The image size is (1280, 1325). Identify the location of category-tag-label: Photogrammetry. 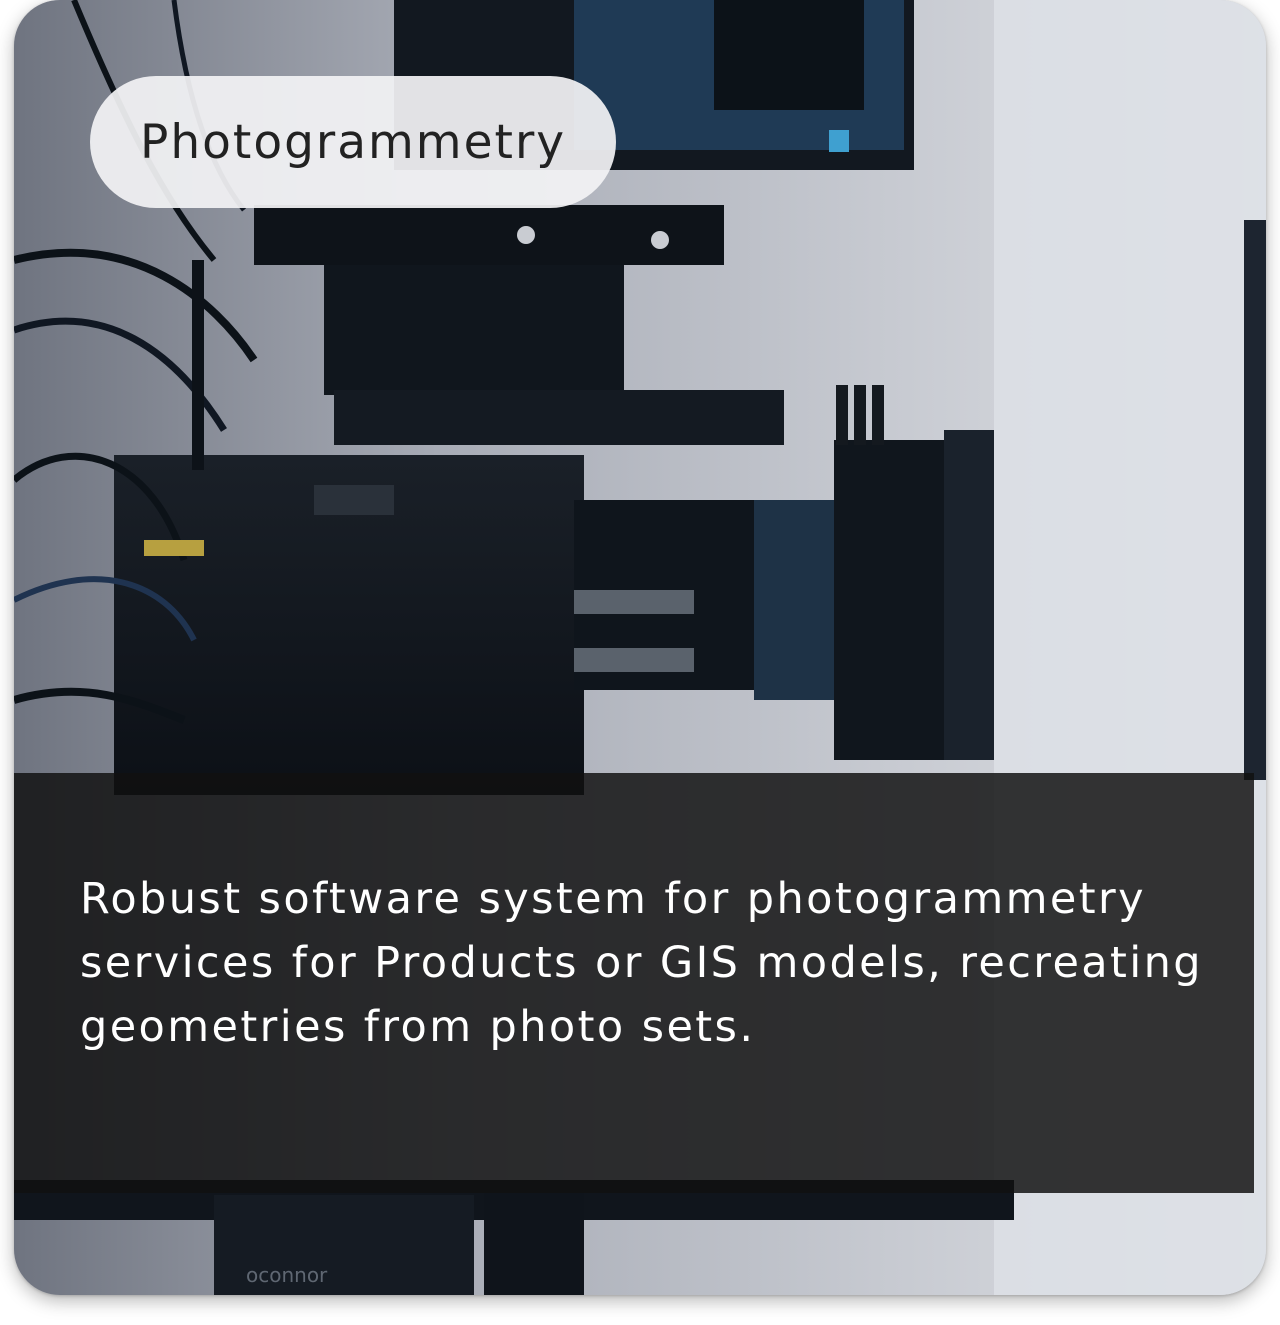
(353, 142).